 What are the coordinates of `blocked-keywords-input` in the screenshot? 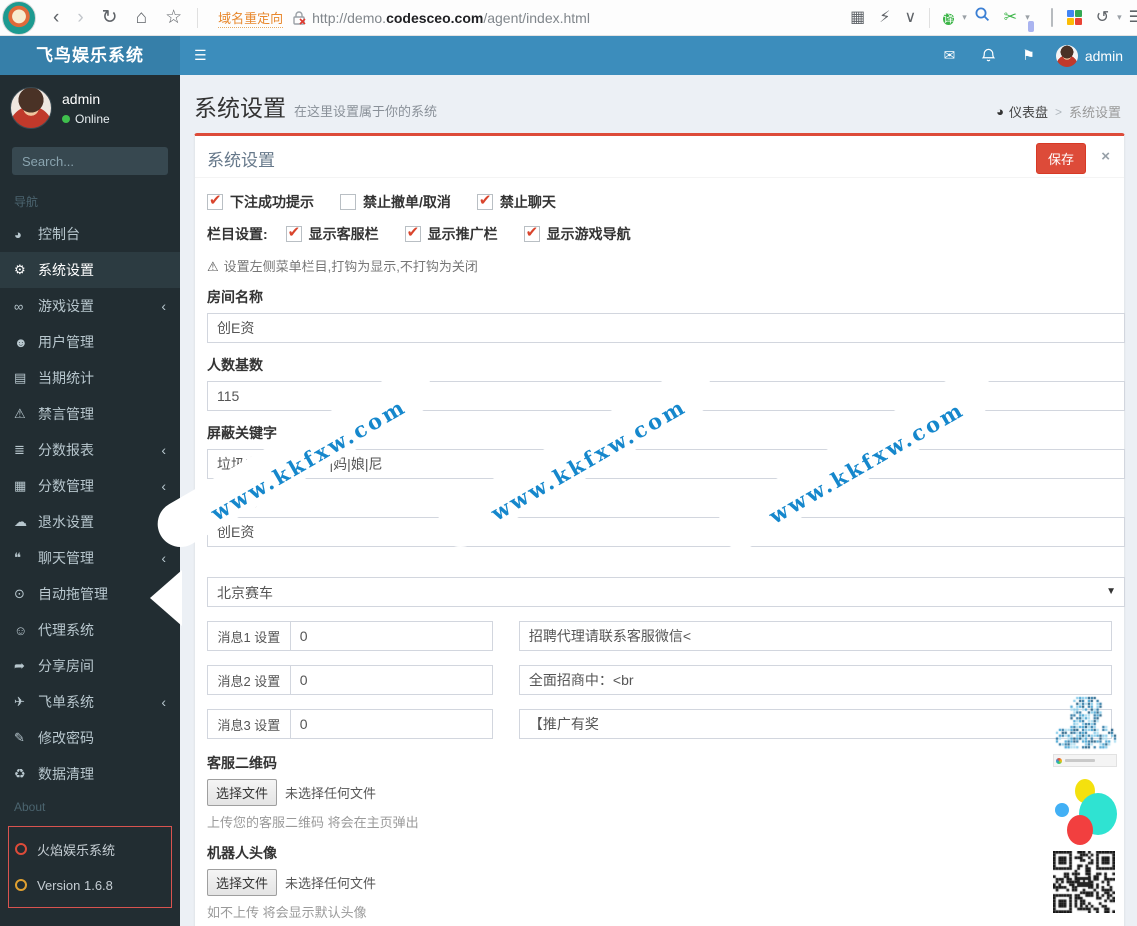 It's located at (666, 464).